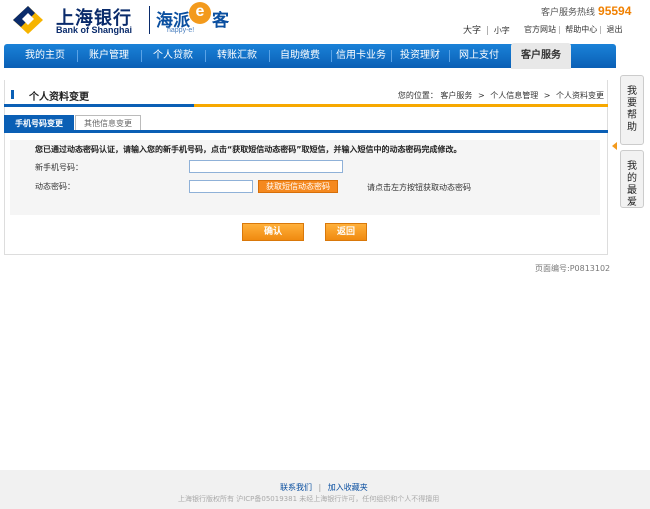 The image size is (650, 509). I want to click on help-side-button: 我要帮助, so click(632, 110).